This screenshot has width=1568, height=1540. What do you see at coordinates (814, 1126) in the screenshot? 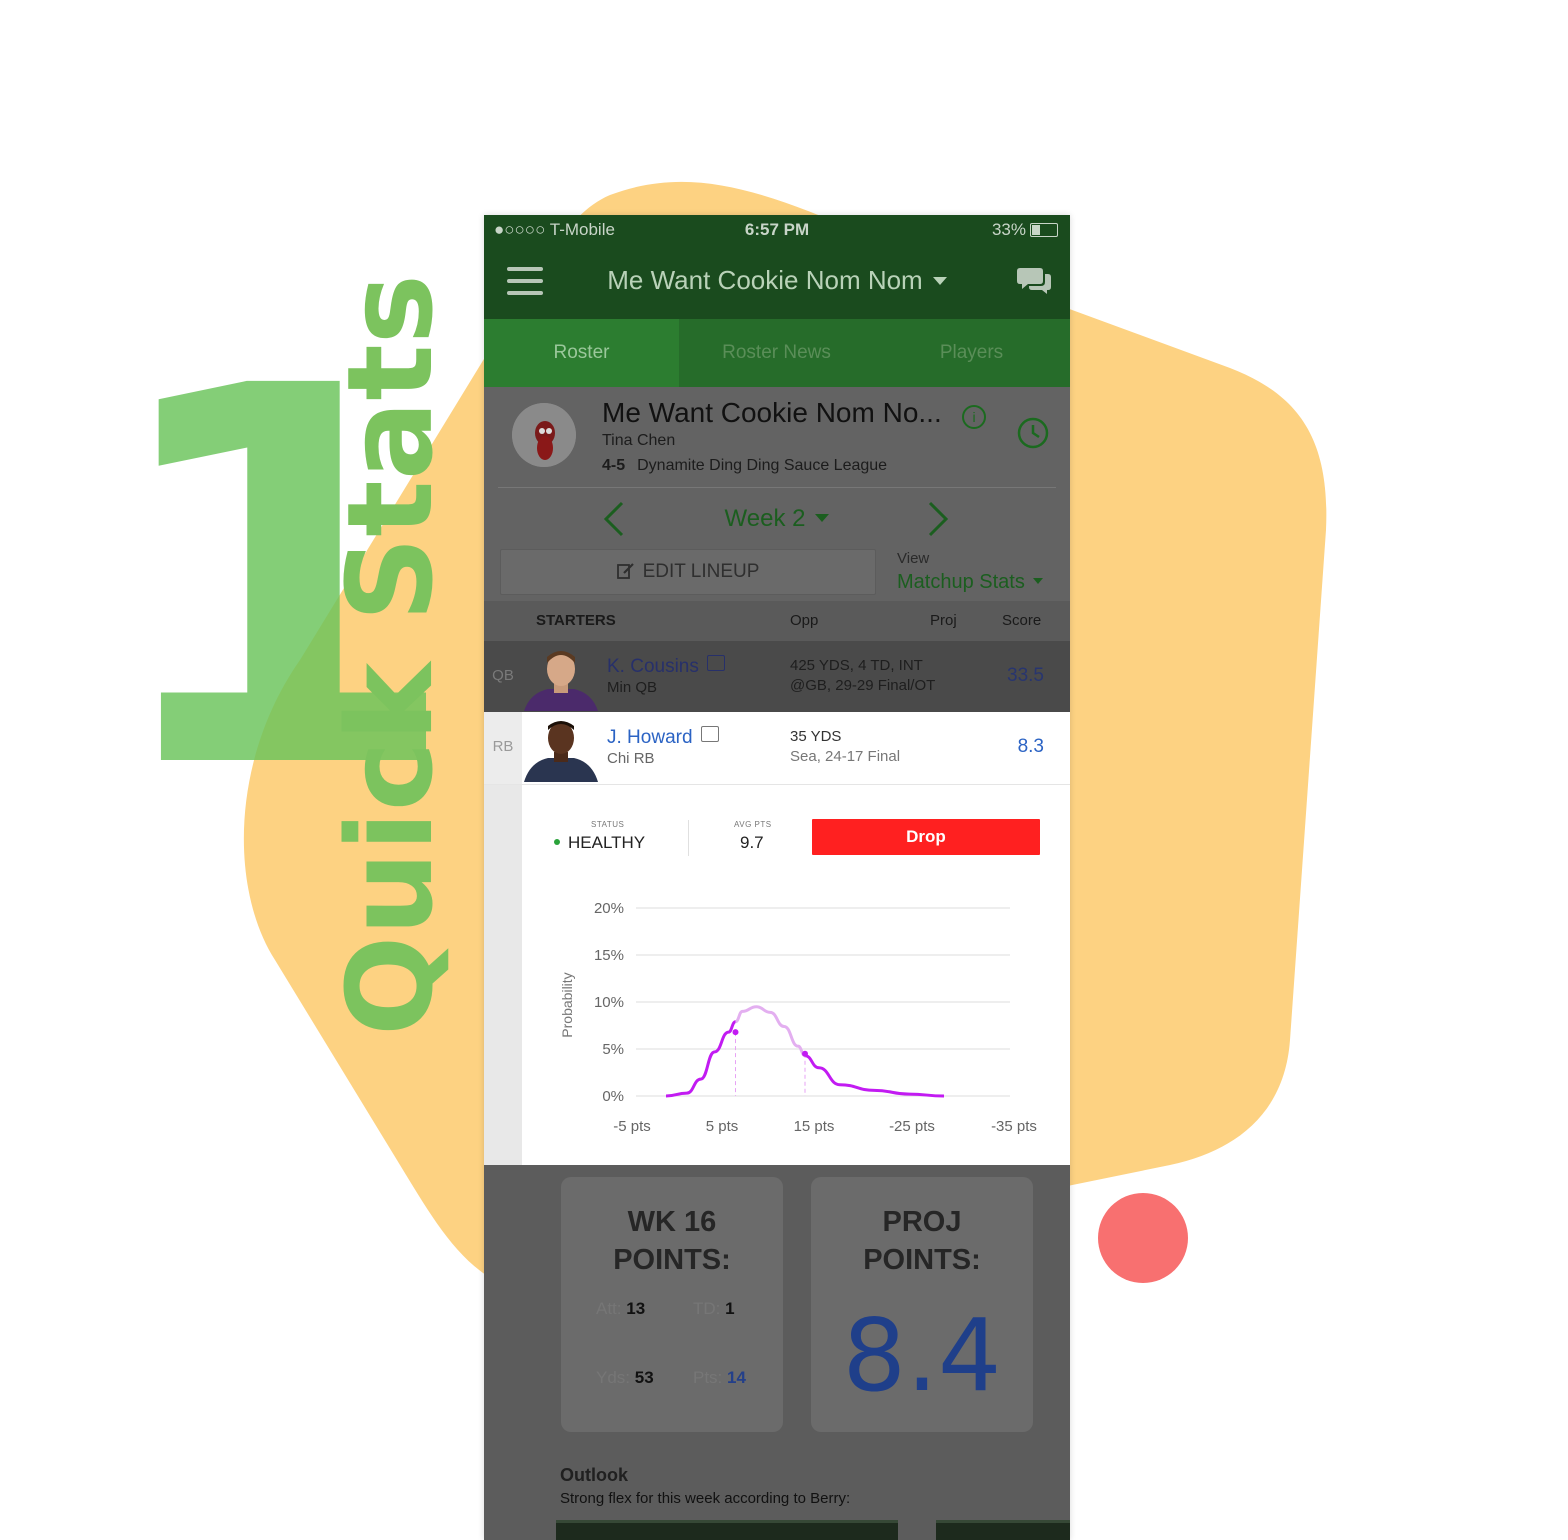
I see `x-tick-label: 15 pts` at bounding box center [814, 1126].